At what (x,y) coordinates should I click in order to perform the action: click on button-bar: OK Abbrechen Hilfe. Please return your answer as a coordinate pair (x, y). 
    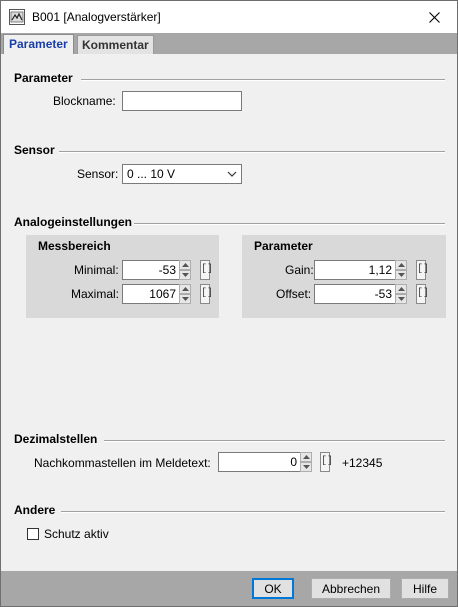
    Looking at the image, I should click on (229, 588).